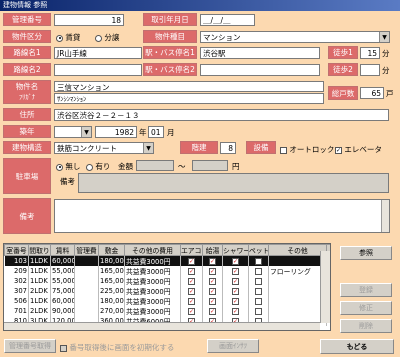 This screenshot has width=400, height=357. What do you see at coordinates (370, 70) in the screenshot?
I see `toho2-input` at bounding box center [370, 70].